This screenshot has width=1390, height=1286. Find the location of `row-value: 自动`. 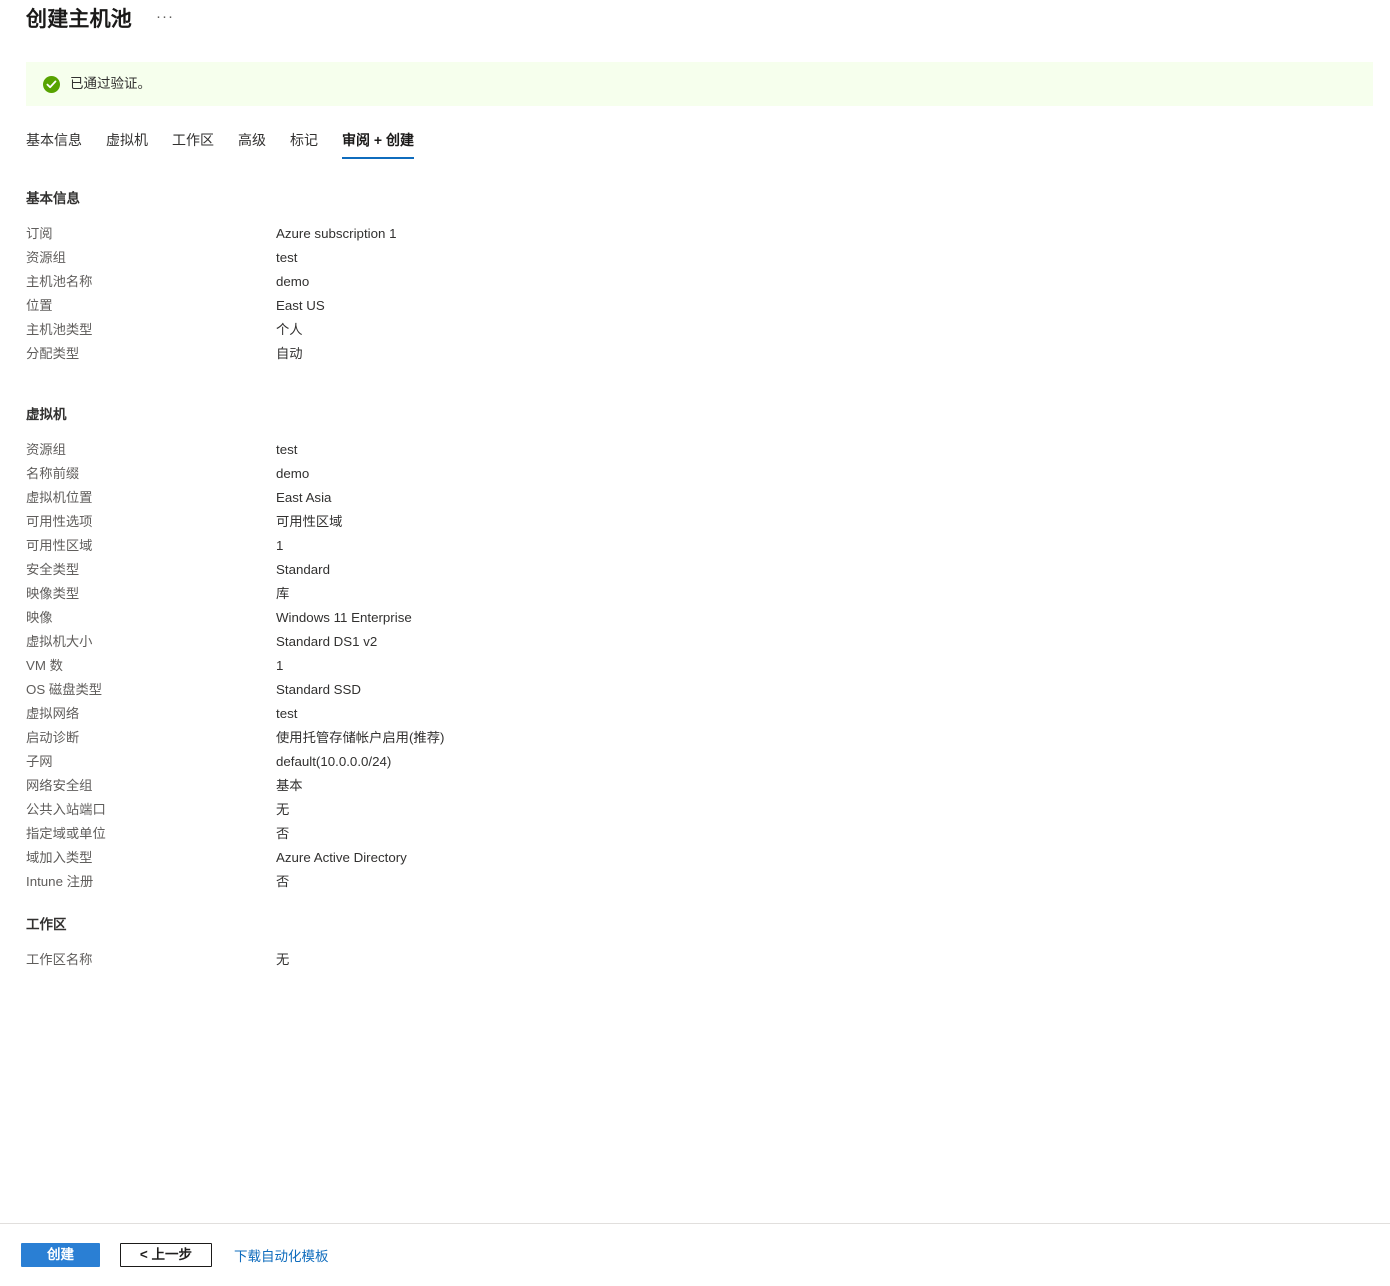

row-value: 自动 is located at coordinates (289, 353).